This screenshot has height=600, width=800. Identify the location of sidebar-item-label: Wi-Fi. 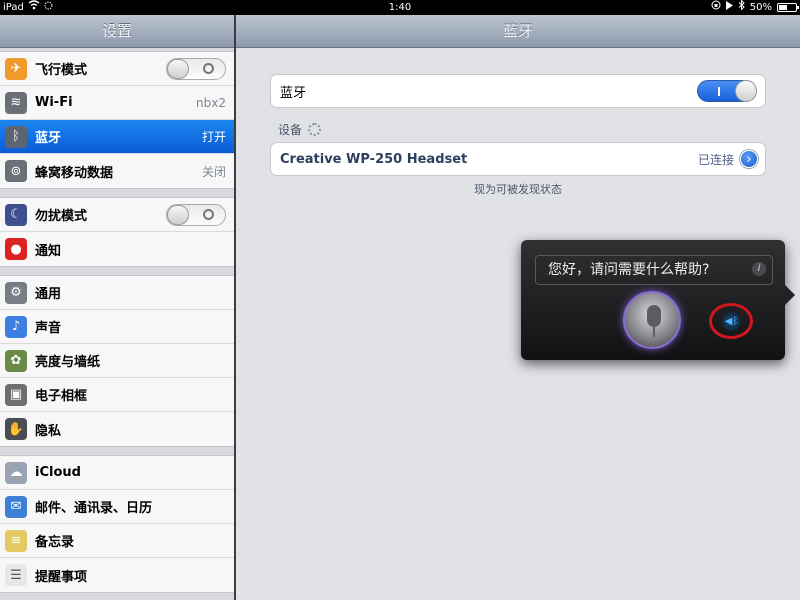
(54, 102).